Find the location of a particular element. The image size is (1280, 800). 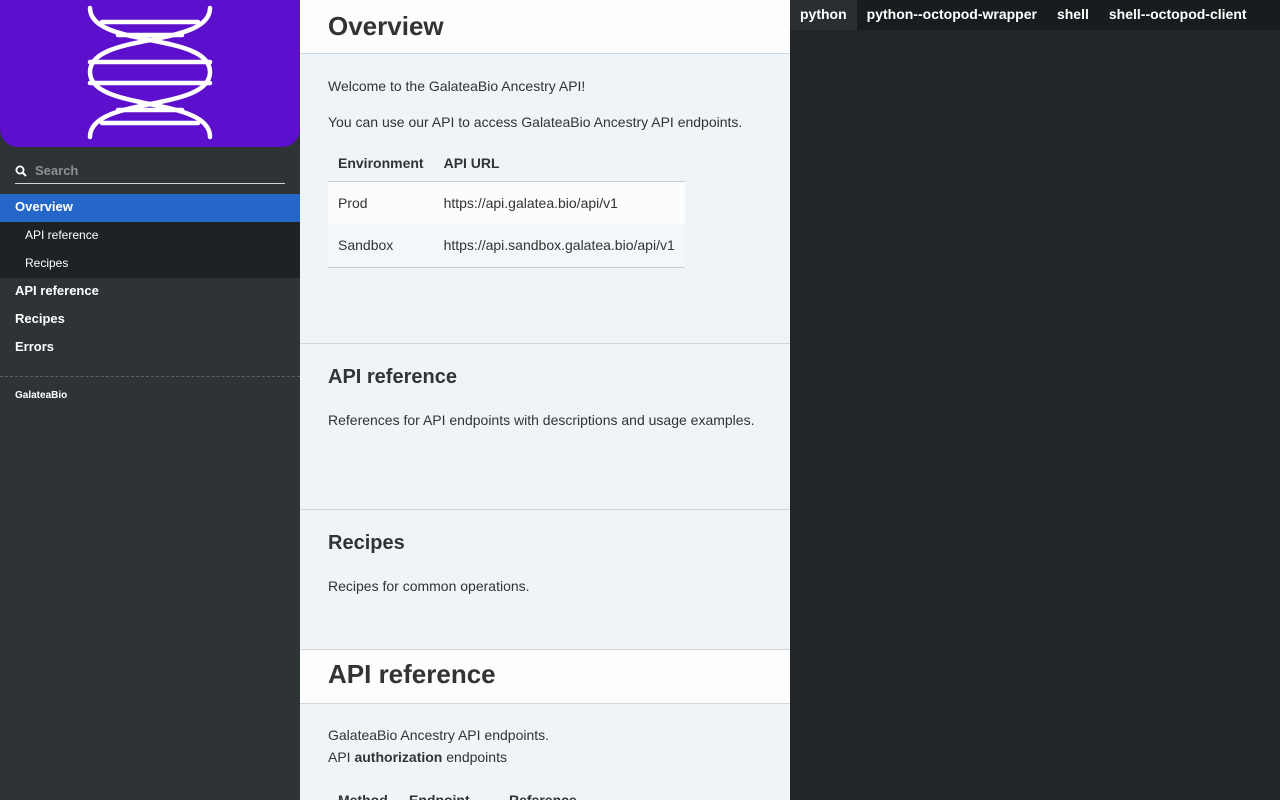

endpoints-table: Method Endpoint Reference is located at coordinates (457, 791).